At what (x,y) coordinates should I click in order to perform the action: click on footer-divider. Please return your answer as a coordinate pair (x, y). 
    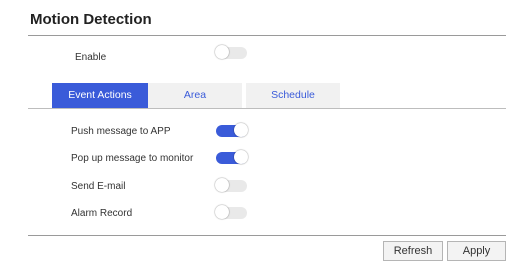
    Looking at the image, I should click on (267, 235).